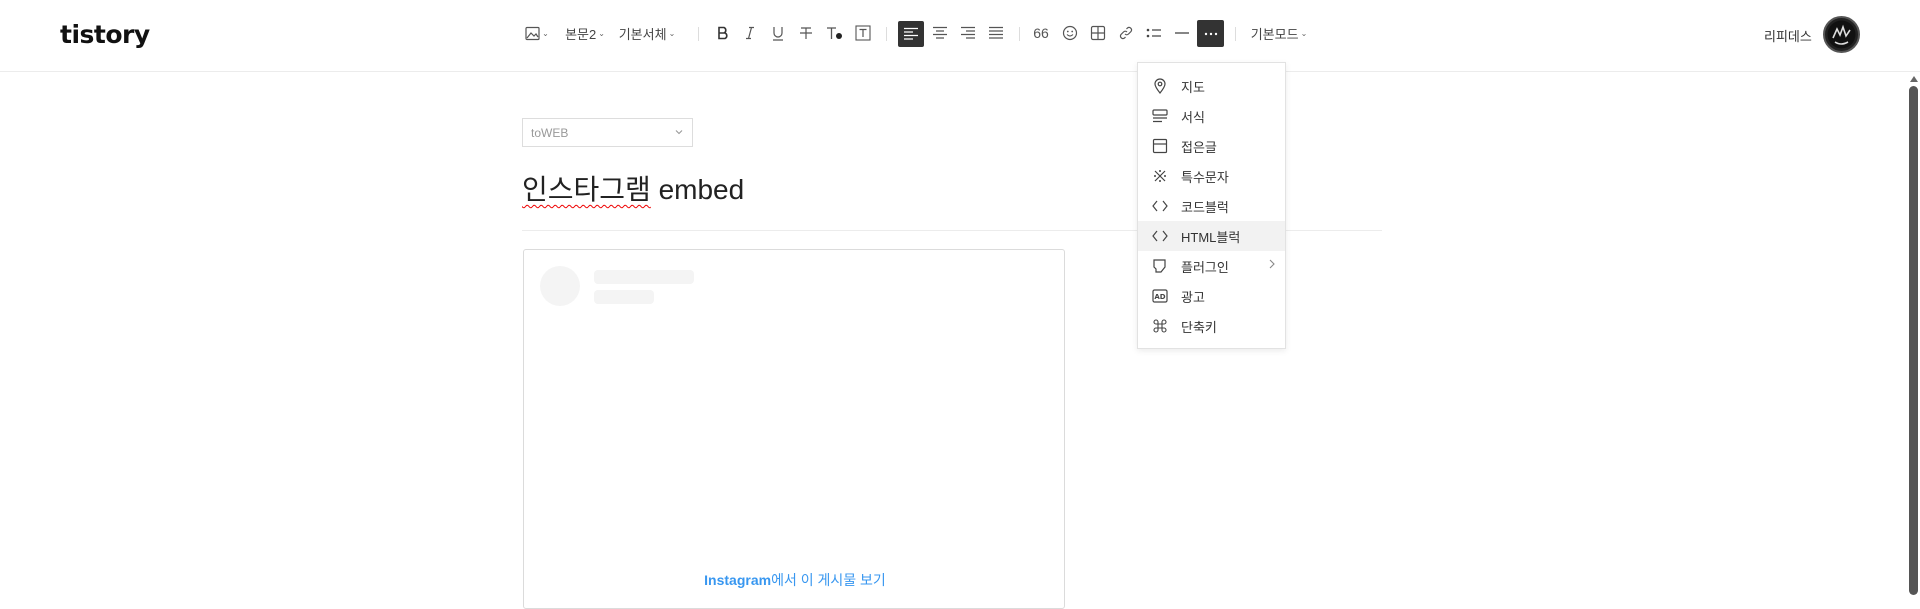 Image resolution: width=1920 pixels, height=609 pixels. Describe the element at coordinates (550, 133) in the screenshot. I see `category-label: toWEB` at that location.